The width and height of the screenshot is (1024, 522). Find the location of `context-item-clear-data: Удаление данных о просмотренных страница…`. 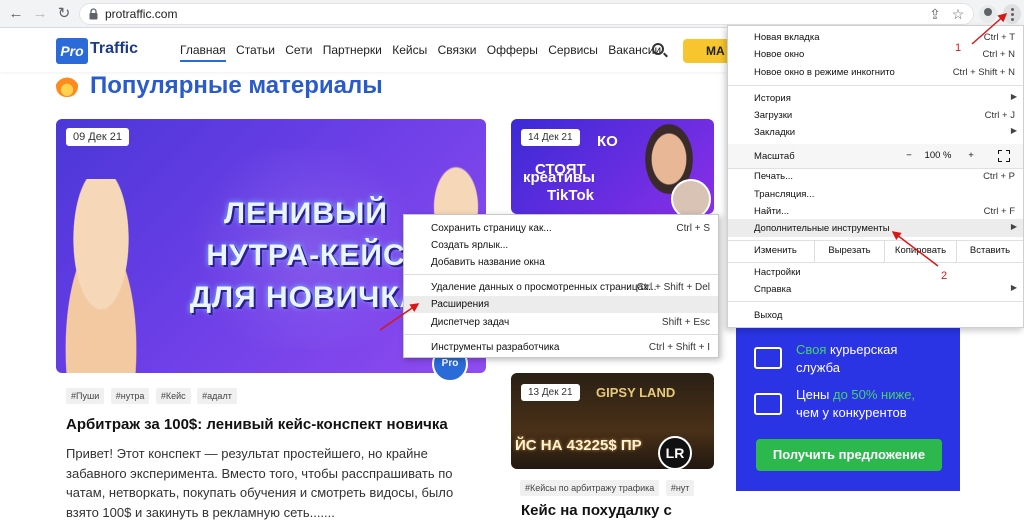

context-item-clear-data: Удаление данных о просмотренных страница… is located at coordinates (561, 287).